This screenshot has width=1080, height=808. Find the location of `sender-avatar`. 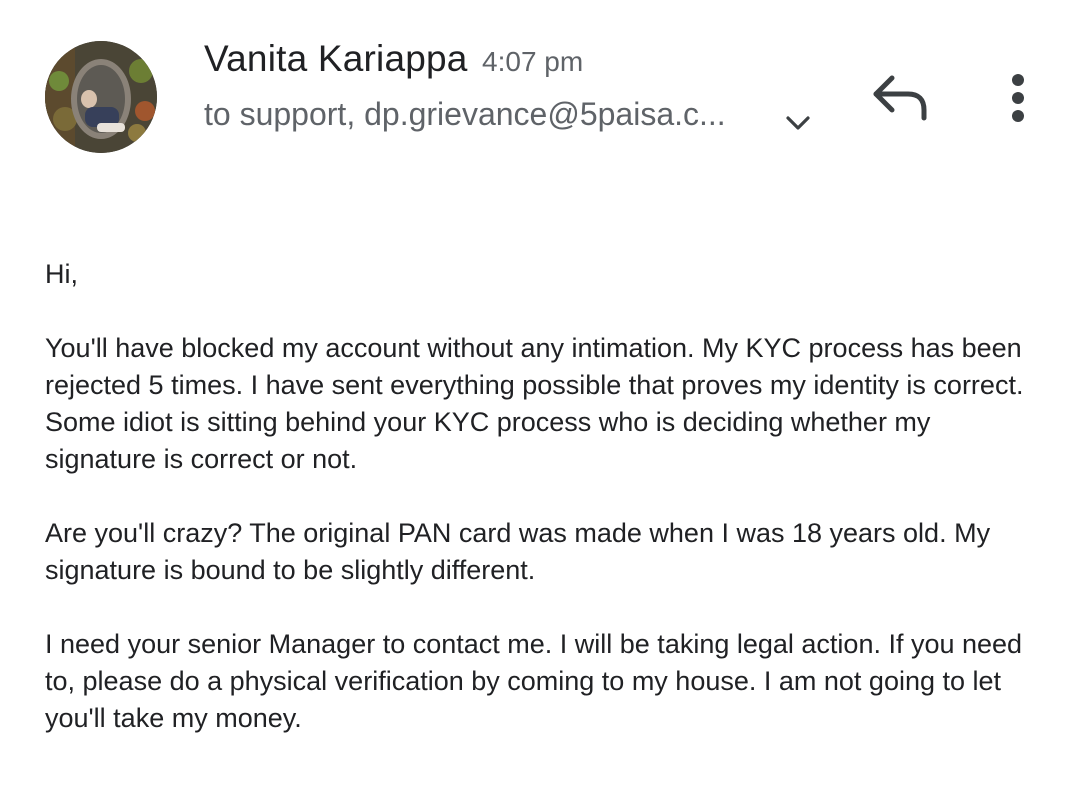

sender-avatar is located at coordinates (101, 97).